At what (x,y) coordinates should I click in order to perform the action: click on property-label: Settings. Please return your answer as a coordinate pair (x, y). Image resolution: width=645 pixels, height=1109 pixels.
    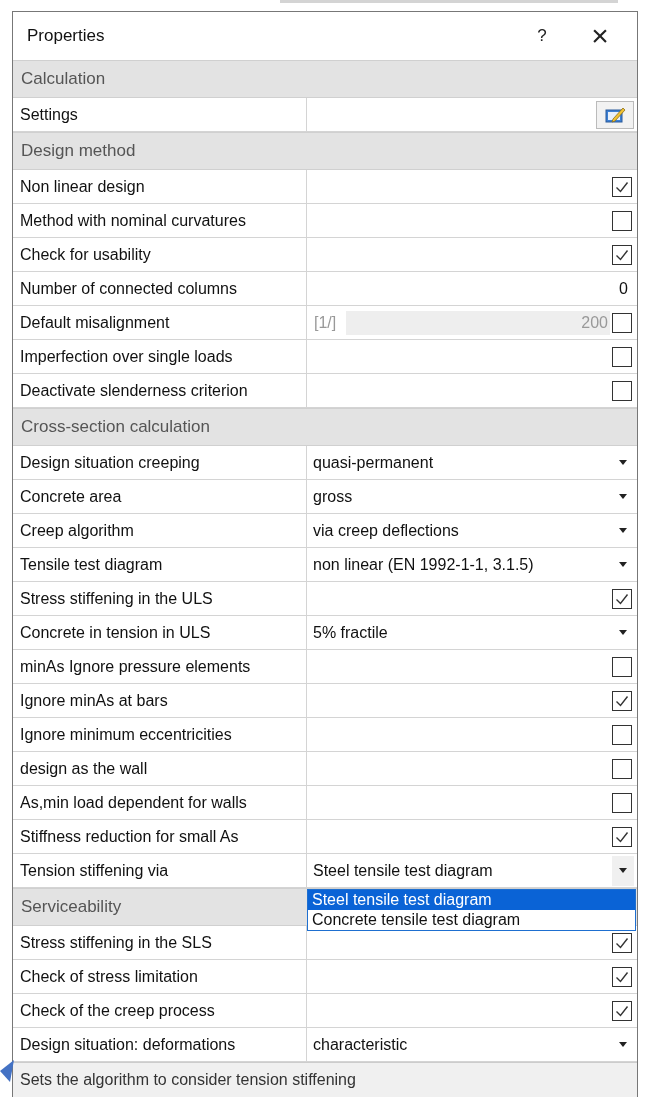
    Looking at the image, I should click on (160, 114).